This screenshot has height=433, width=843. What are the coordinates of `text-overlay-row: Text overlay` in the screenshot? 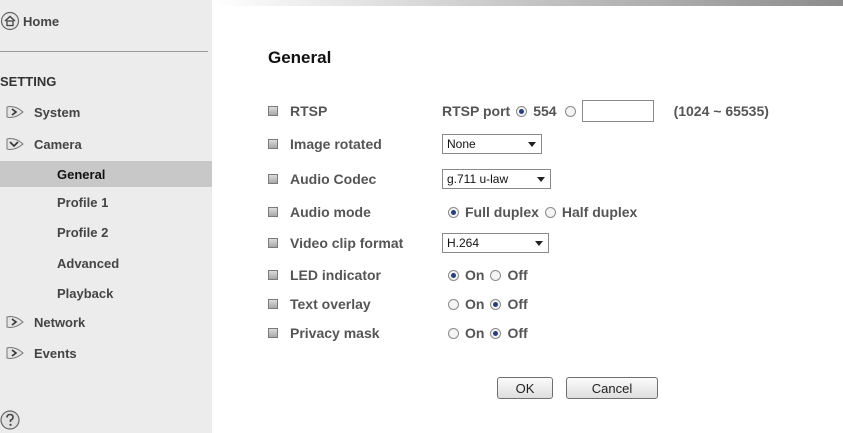 It's located at (319, 304).